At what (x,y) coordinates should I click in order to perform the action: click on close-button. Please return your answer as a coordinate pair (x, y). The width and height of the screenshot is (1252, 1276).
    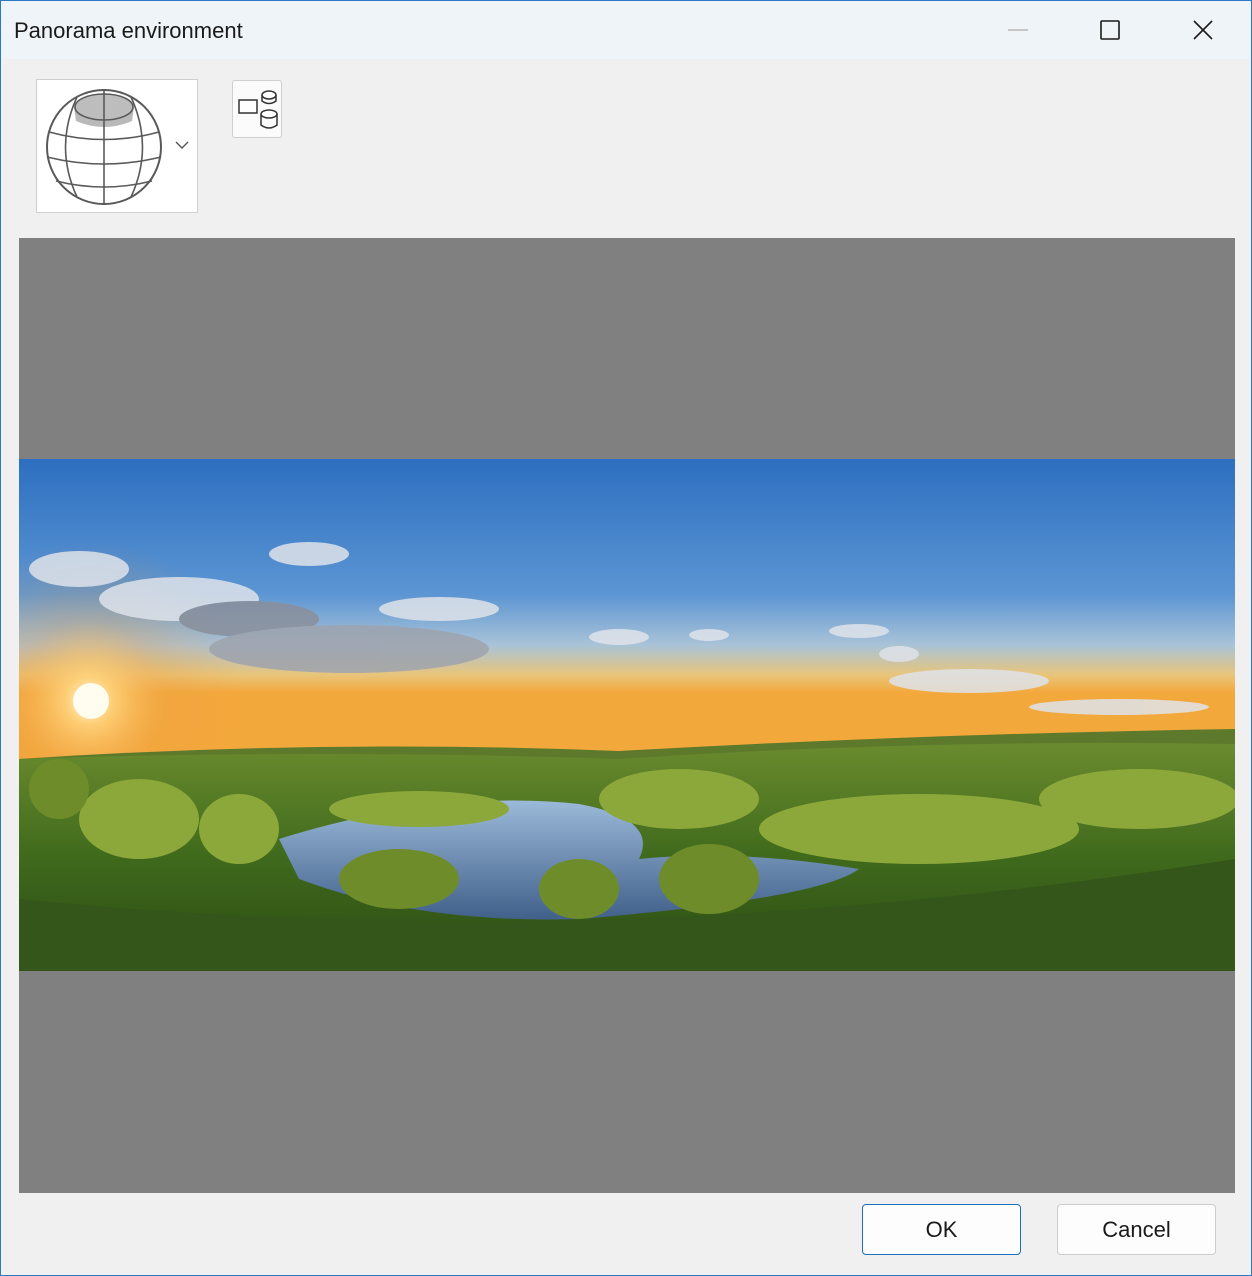
    Looking at the image, I should click on (1203, 30).